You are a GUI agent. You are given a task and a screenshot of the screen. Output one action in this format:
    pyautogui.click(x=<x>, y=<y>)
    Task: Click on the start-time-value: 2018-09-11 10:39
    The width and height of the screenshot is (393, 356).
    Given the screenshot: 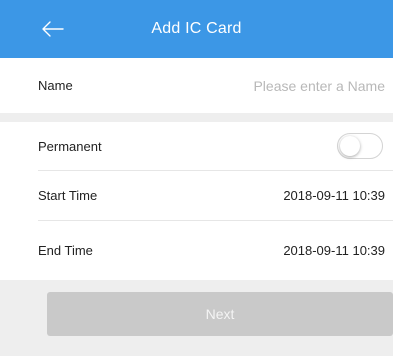 What is the action you would take?
    pyautogui.click(x=334, y=195)
    